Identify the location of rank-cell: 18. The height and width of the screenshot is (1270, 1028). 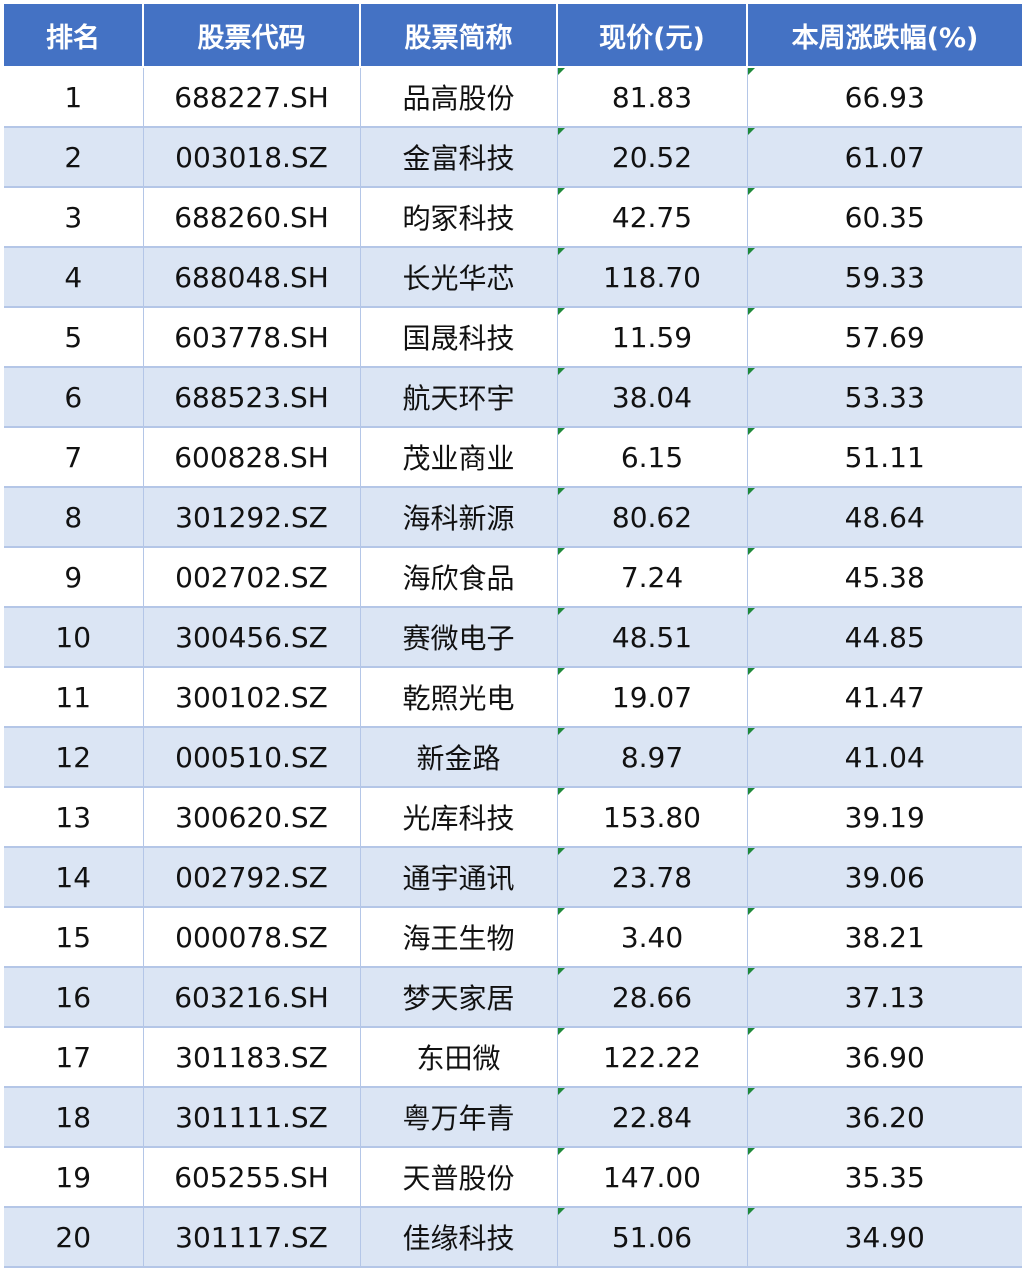
(74, 1117).